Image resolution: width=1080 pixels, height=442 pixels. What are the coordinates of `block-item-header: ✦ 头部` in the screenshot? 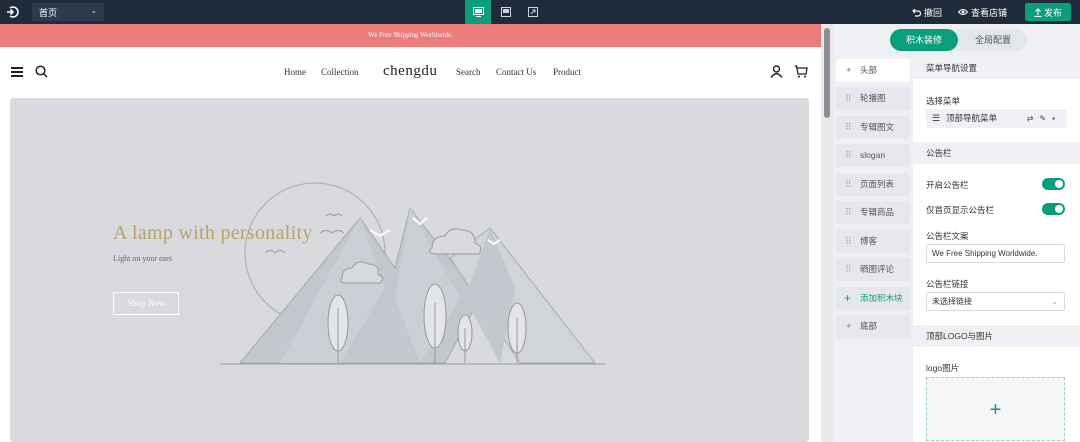 It's located at (873, 70).